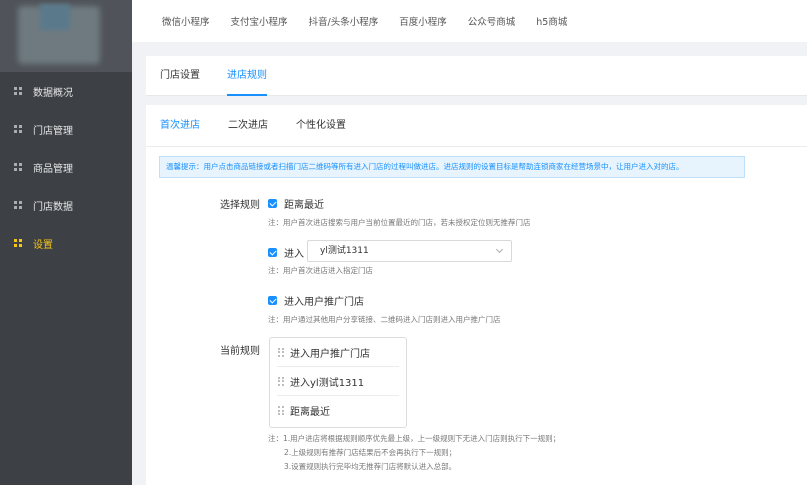 This screenshot has width=807, height=485. I want to click on rule-enter-store-option: 进入, so click(286, 252).